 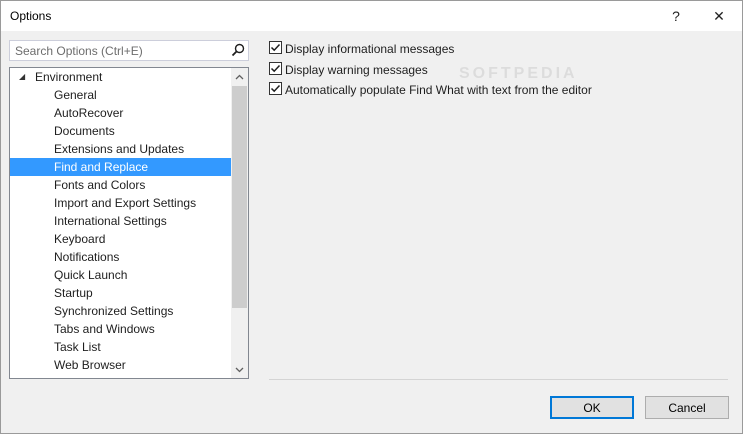 I want to click on tree-item-label: Import and Export Settings, so click(x=125, y=203).